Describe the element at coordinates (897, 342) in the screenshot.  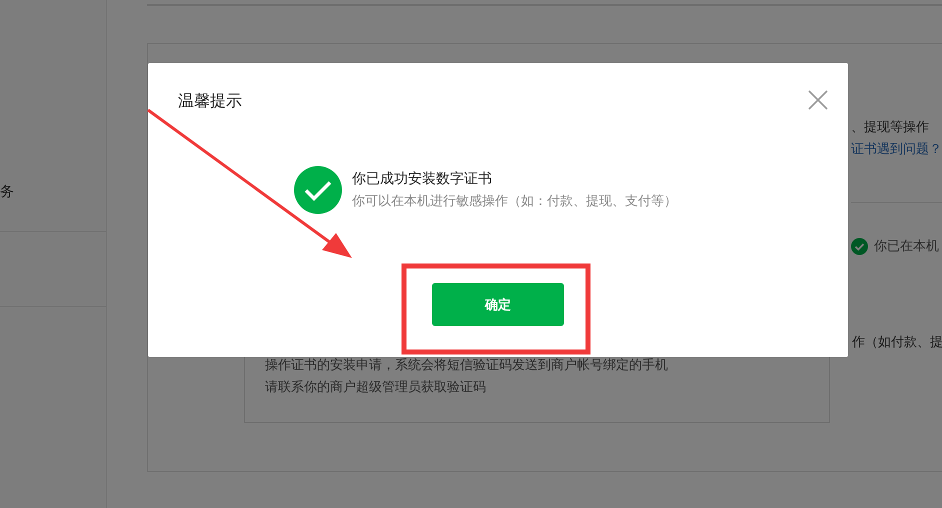
I see `note-text: 作（如付款、提` at that location.